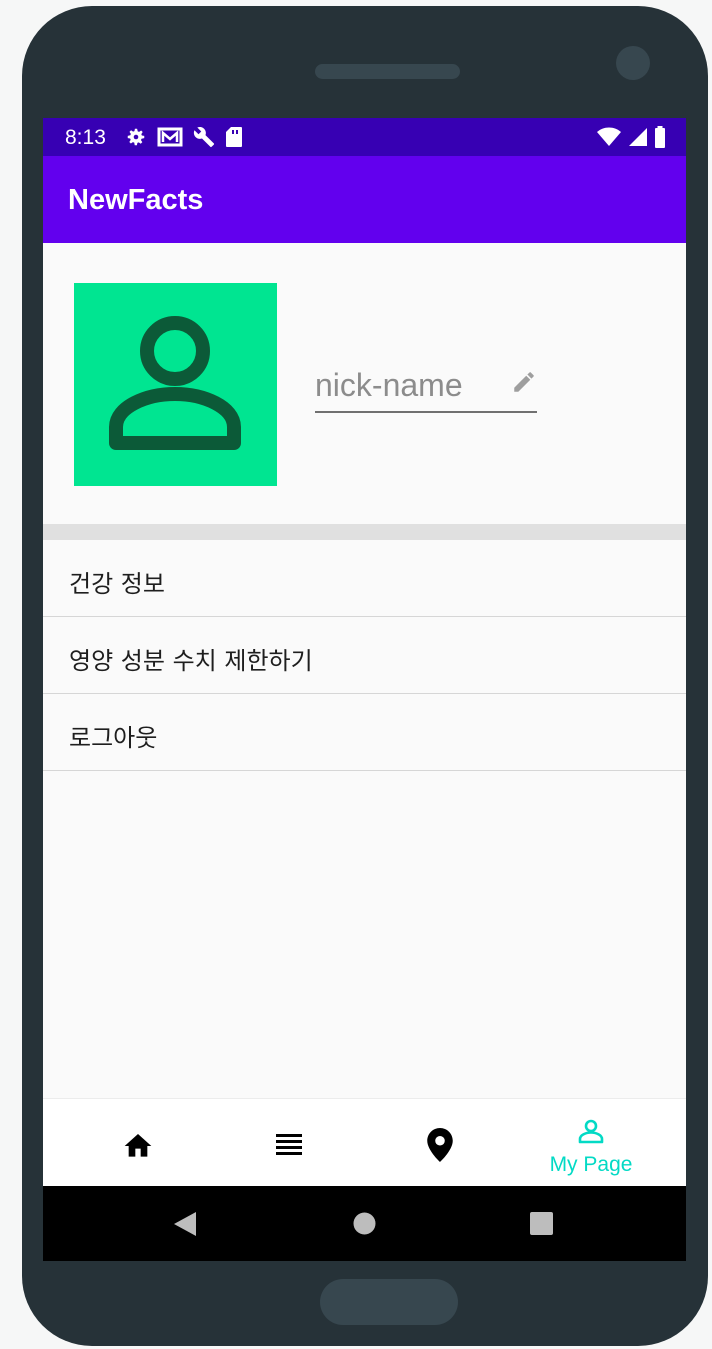 The image size is (712, 1349). I want to click on recents-icon, so click(541, 1223).